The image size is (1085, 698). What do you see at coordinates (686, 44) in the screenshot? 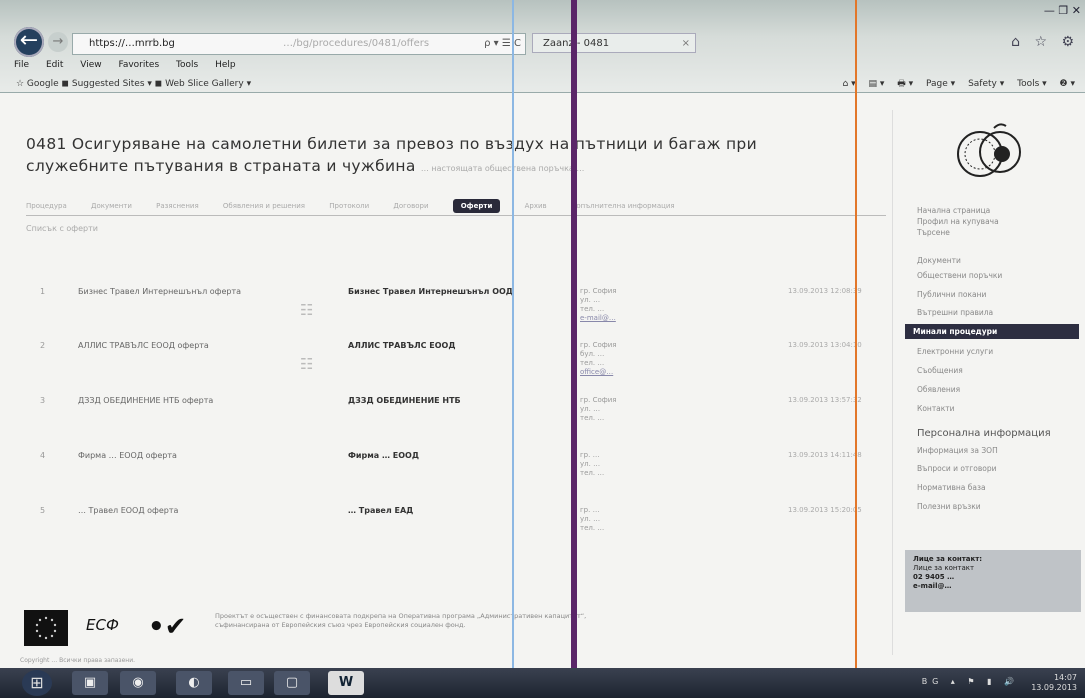
I see `close-tab-icon: ×` at bounding box center [686, 44].